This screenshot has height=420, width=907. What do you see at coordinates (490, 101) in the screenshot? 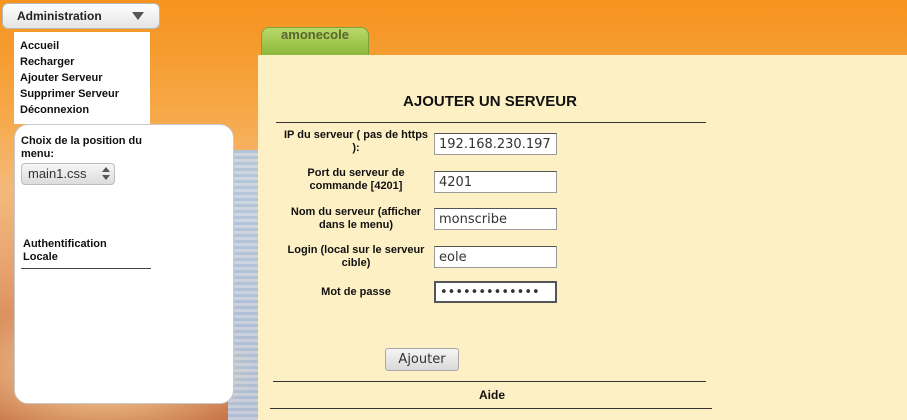
I see `page-title: AJOUTER UN SERVEUR` at bounding box center [490, 101].